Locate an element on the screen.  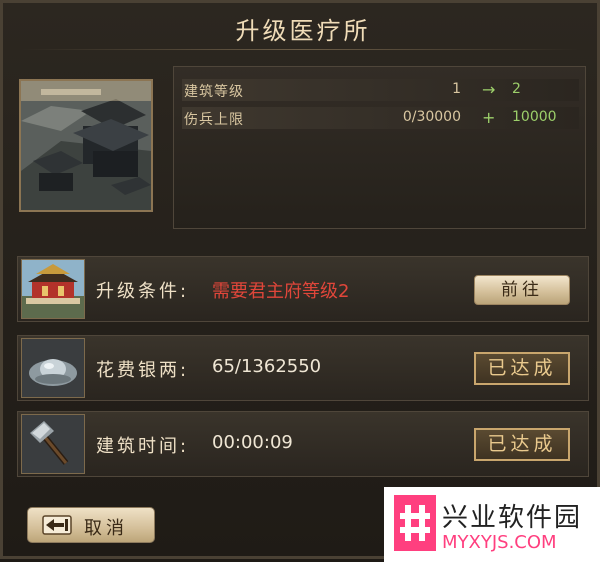
requirement-label: 建筑时间: is located at coordinates (143, 446).